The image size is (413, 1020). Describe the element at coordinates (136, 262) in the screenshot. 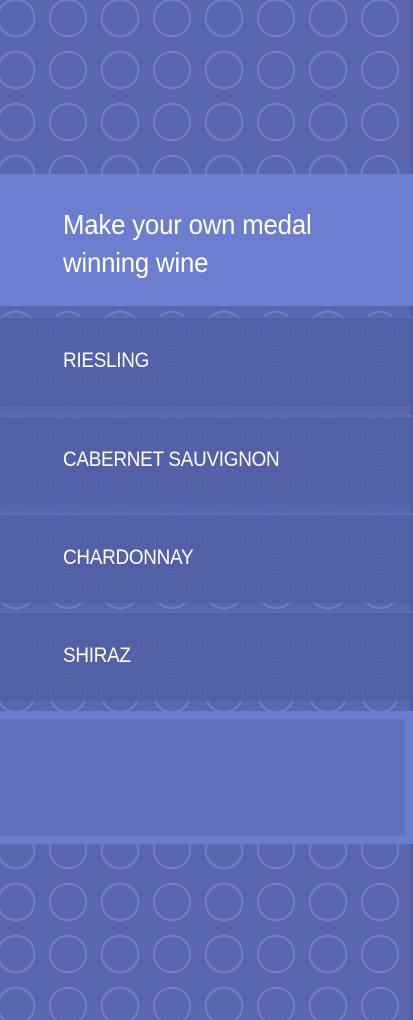

I see `page-title-line-2: winning wine` at that location.